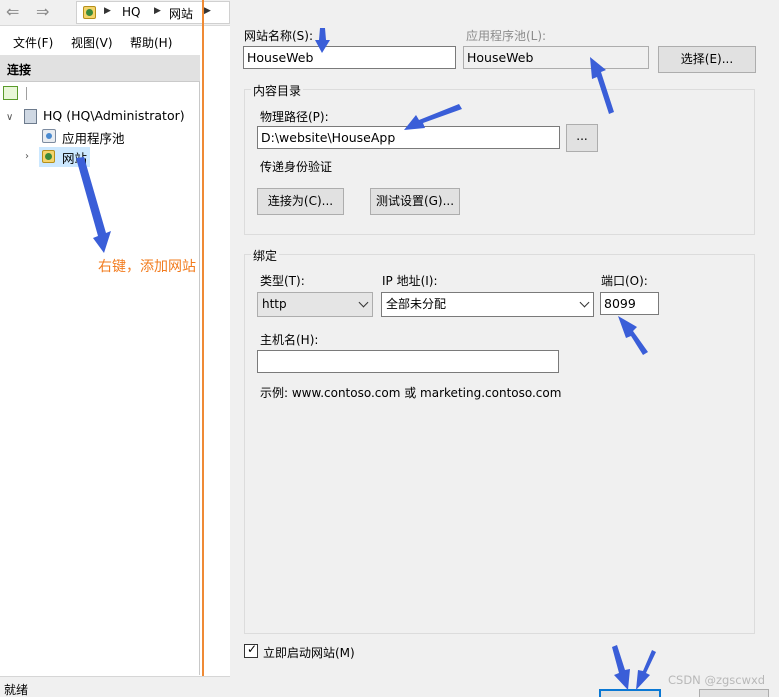 The width and height of the screenshot is (779, 697). I want to click on site-name-label: 网站名称(S):, so click(279, 36).